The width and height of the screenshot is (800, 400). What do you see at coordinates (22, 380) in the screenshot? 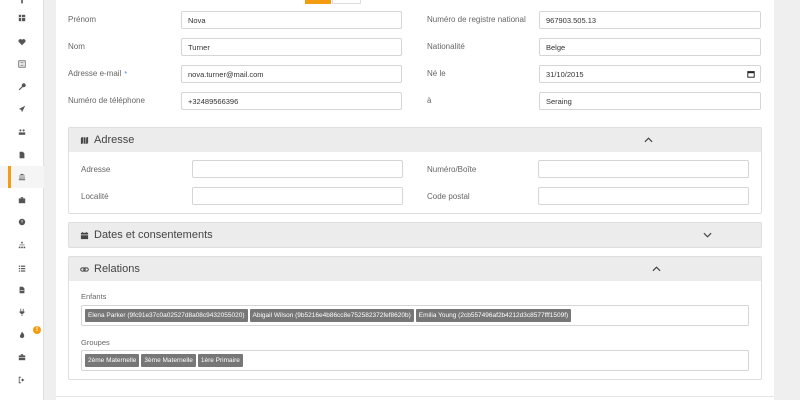
I see `sign-out-icon` at bounding box center [22, 380].